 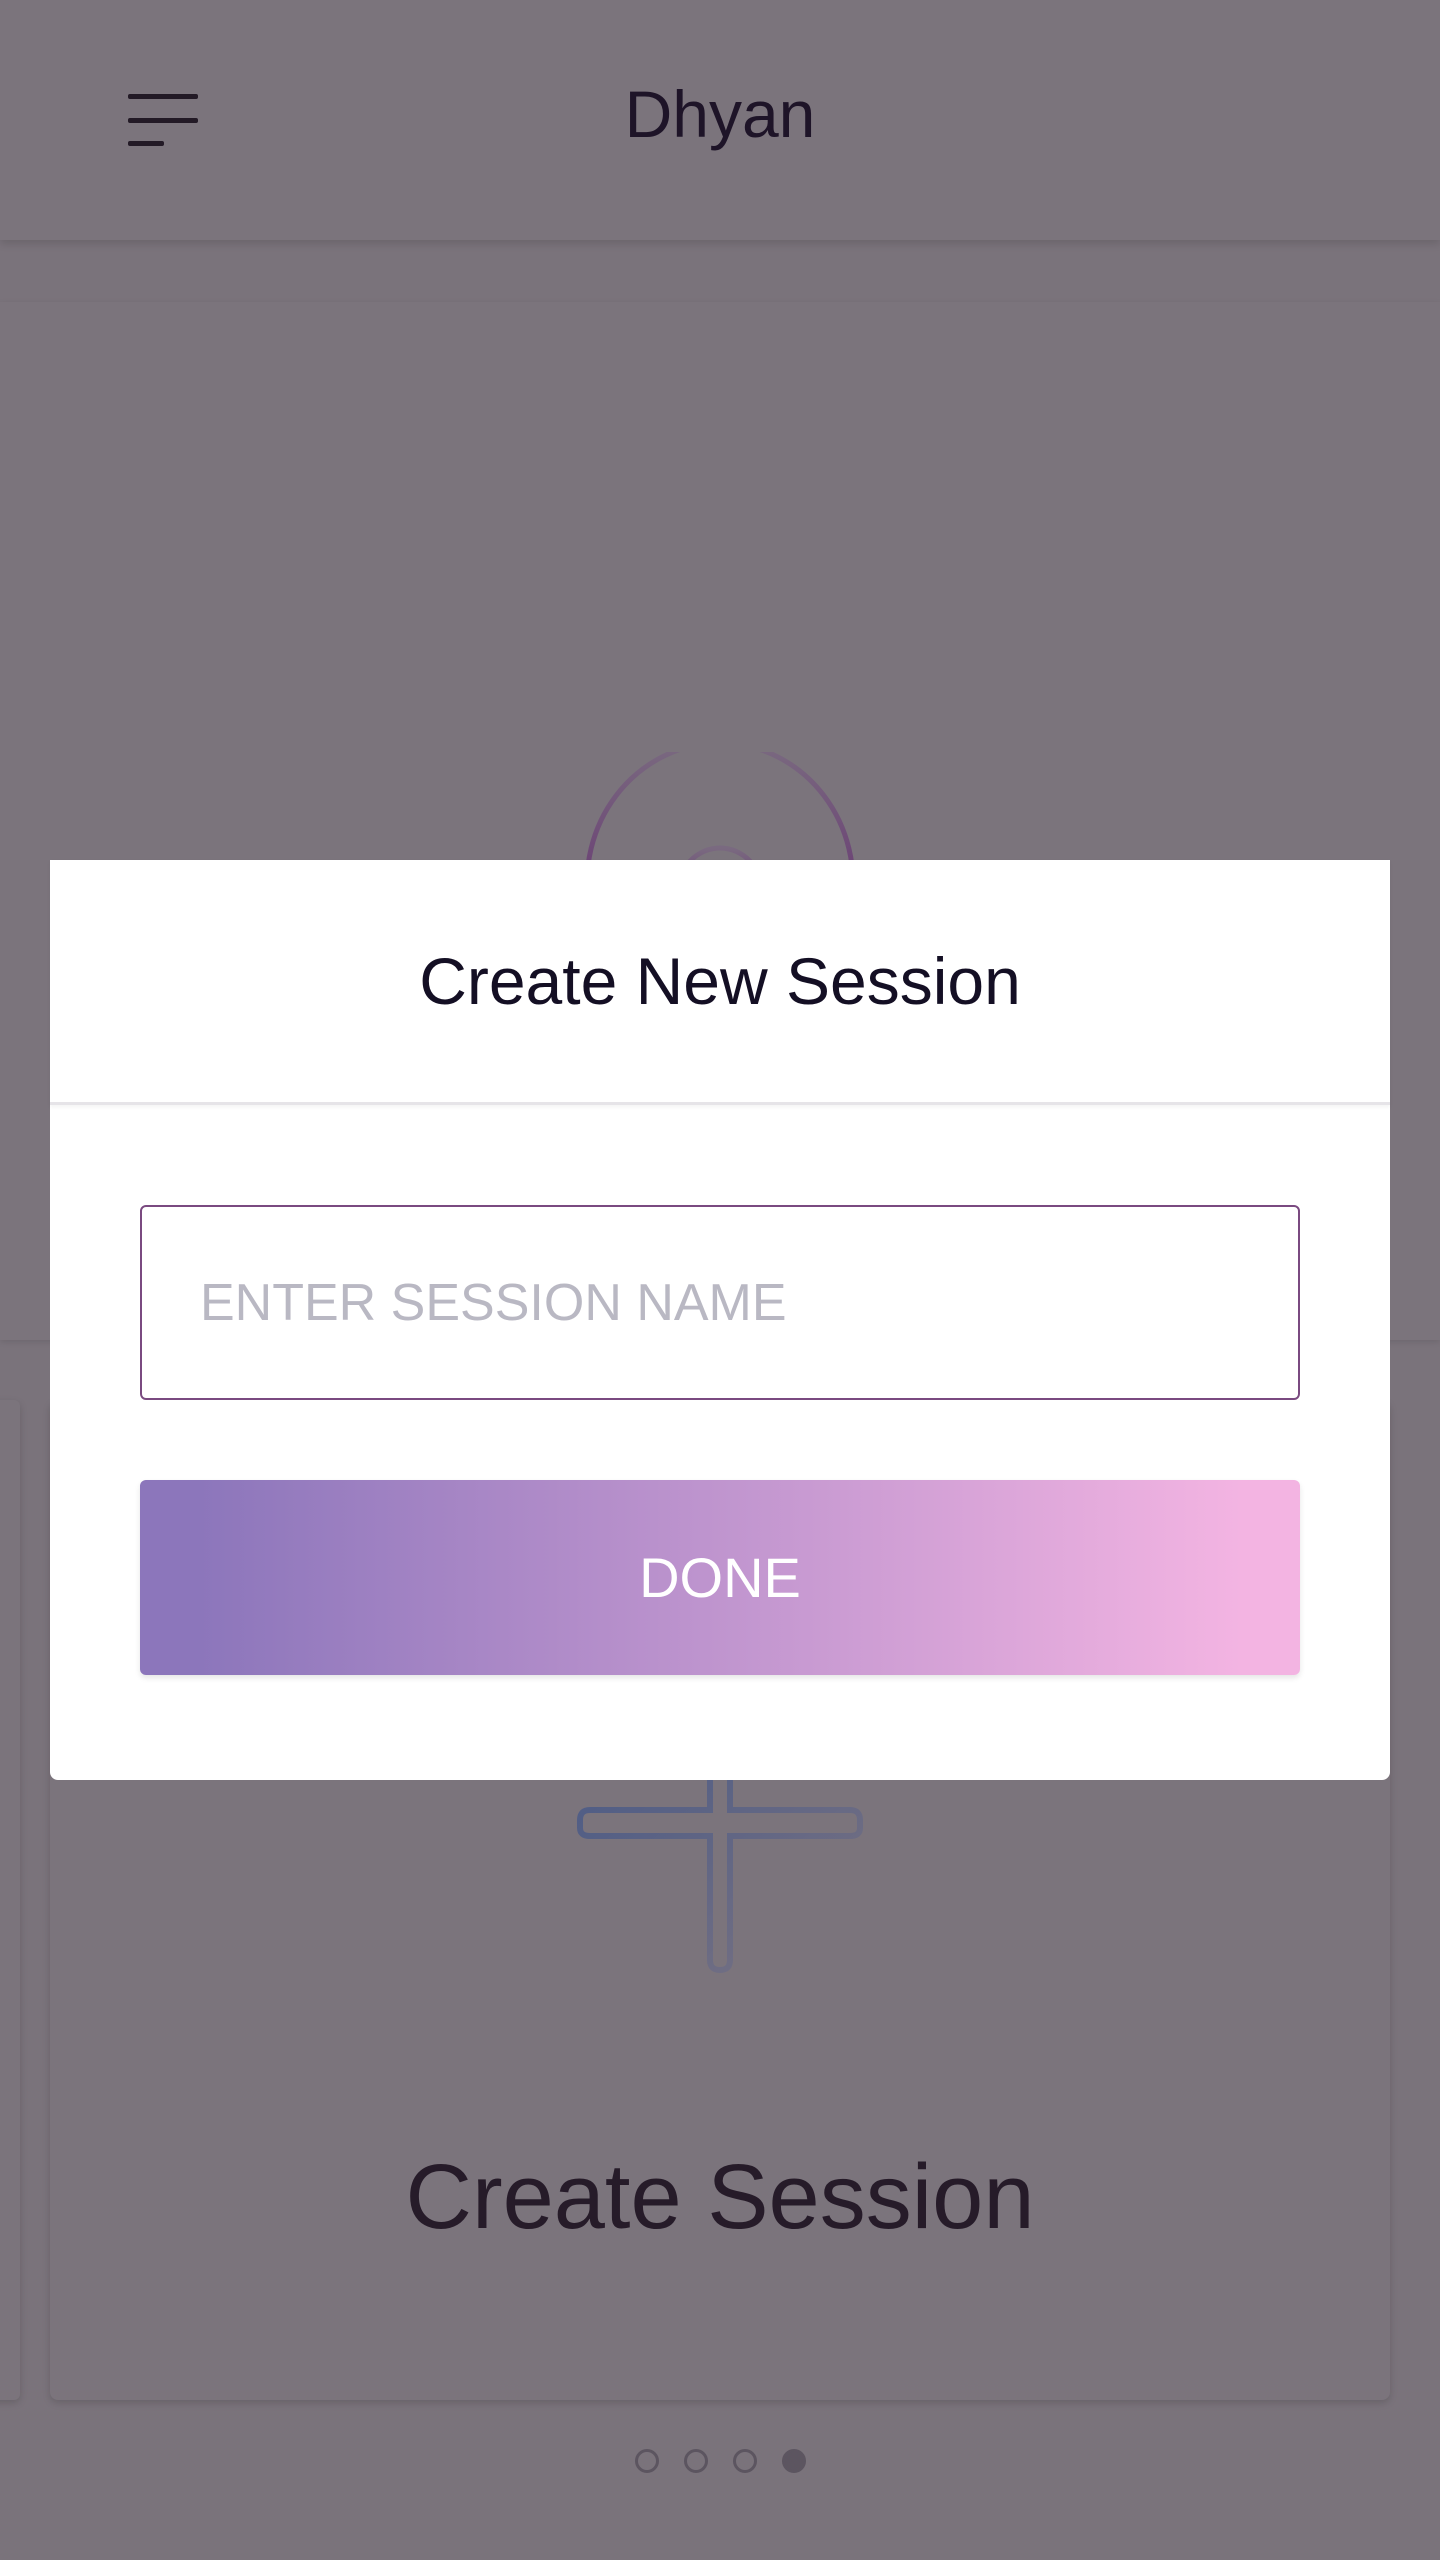 I want to click on dialog-title: Create New Session, so click(x=720, y=981).